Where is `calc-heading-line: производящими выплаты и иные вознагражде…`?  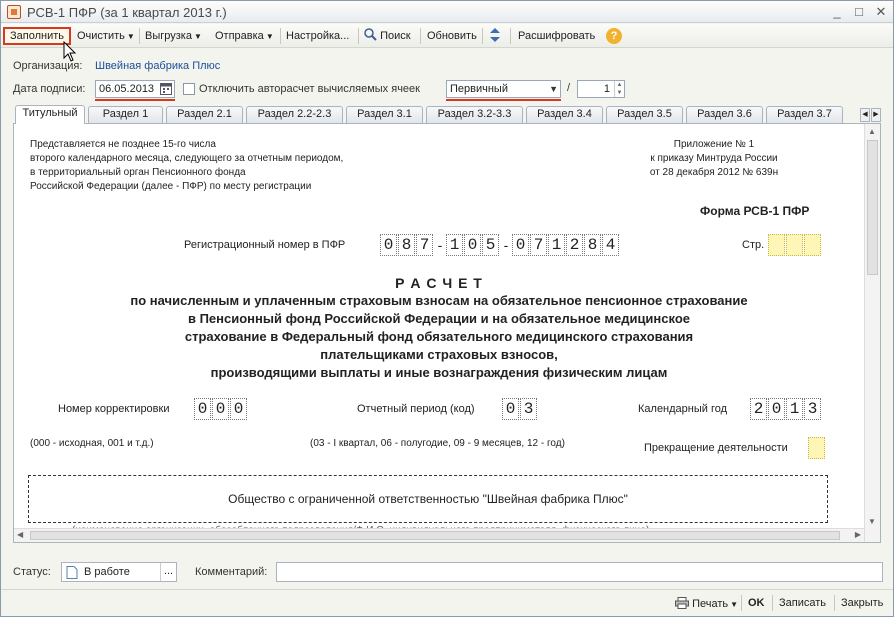 calc-heading-line: производящими выплаты и иные вознагражде… is located at coordinates (439, 372).